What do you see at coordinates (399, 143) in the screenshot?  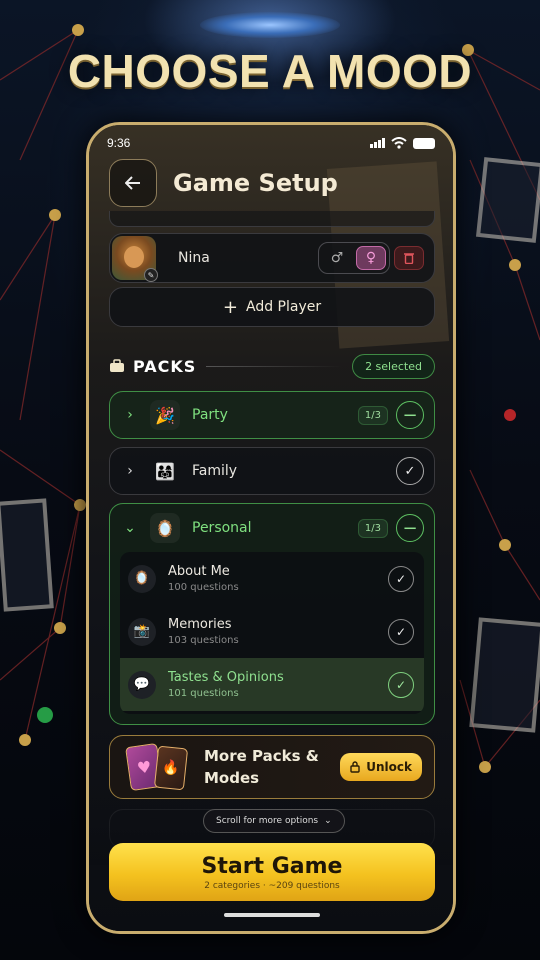 I see `wifi-icon` at bounding box center [399, 143].